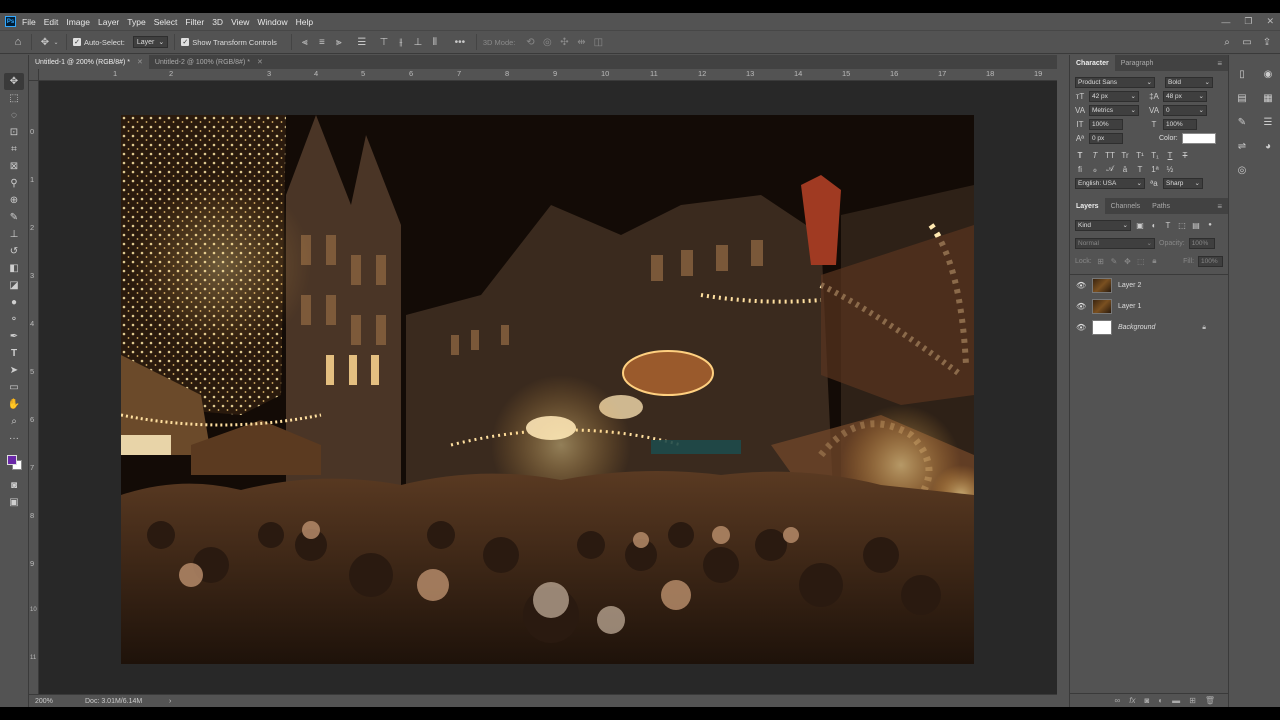  What do you see at coordinates (1115, 82) in the screenshot?
I see `font-family-dropdown: Product Sans ⌄` at bounding box center [1115, 82].